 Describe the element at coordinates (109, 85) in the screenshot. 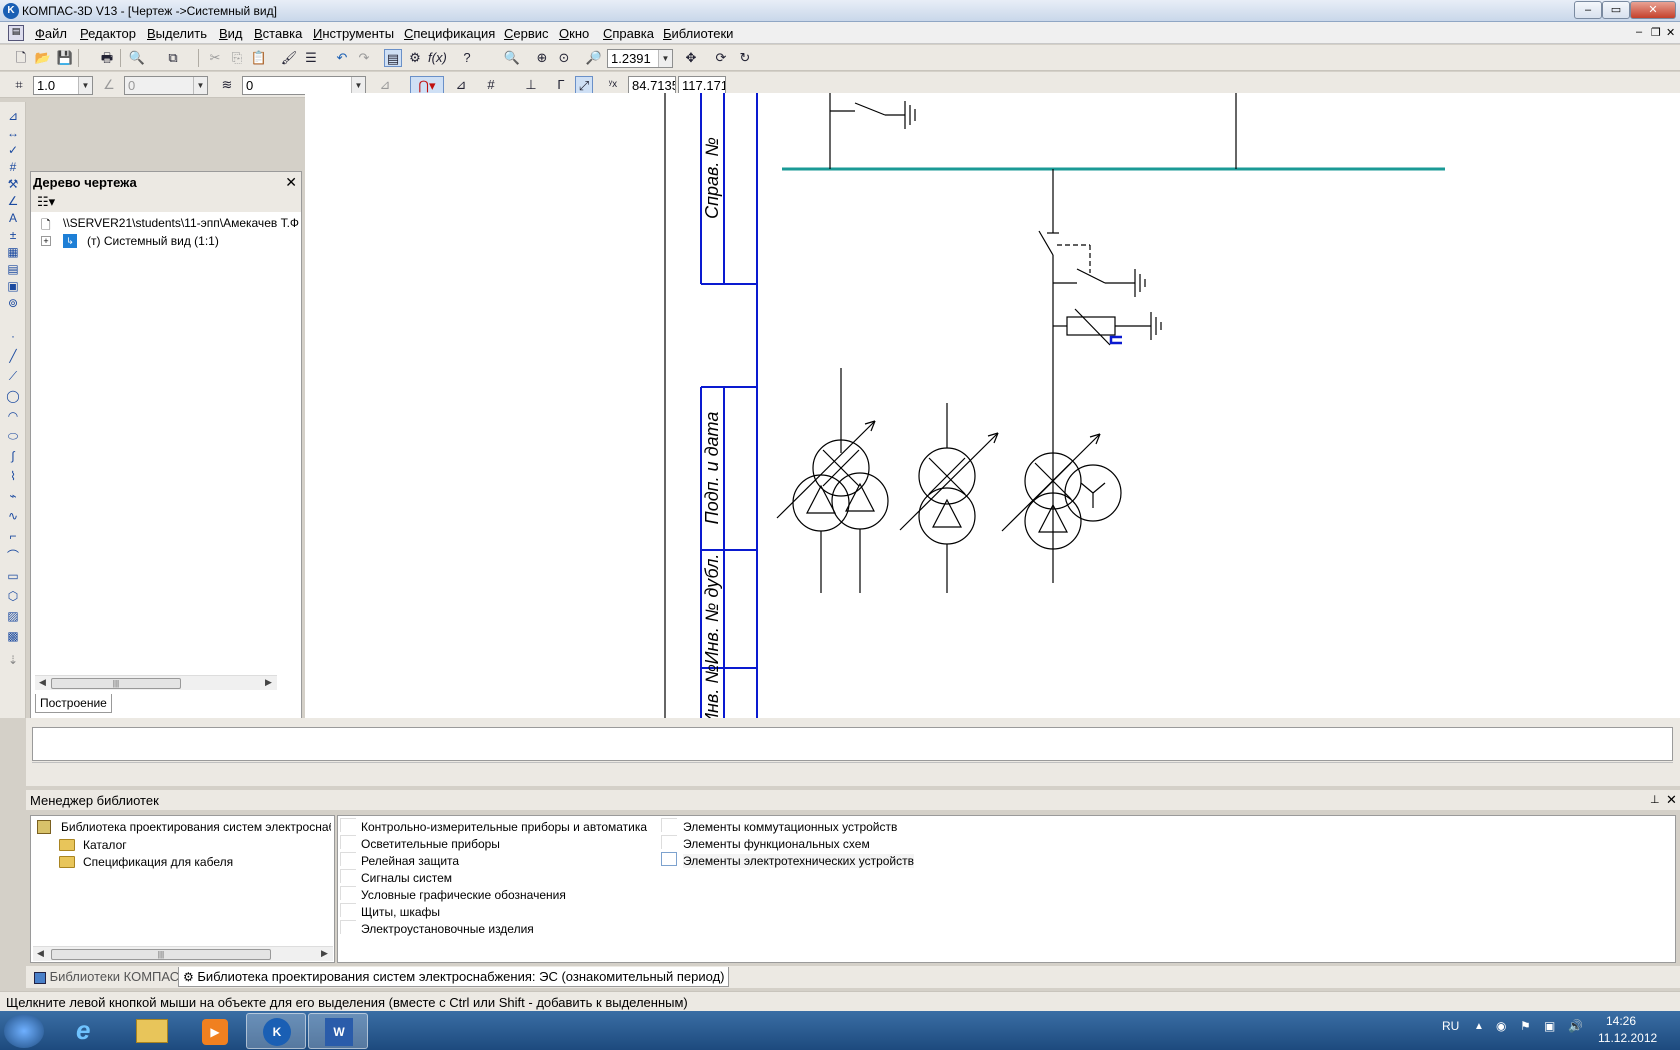

I see `angle-icon: ∠` at that location.